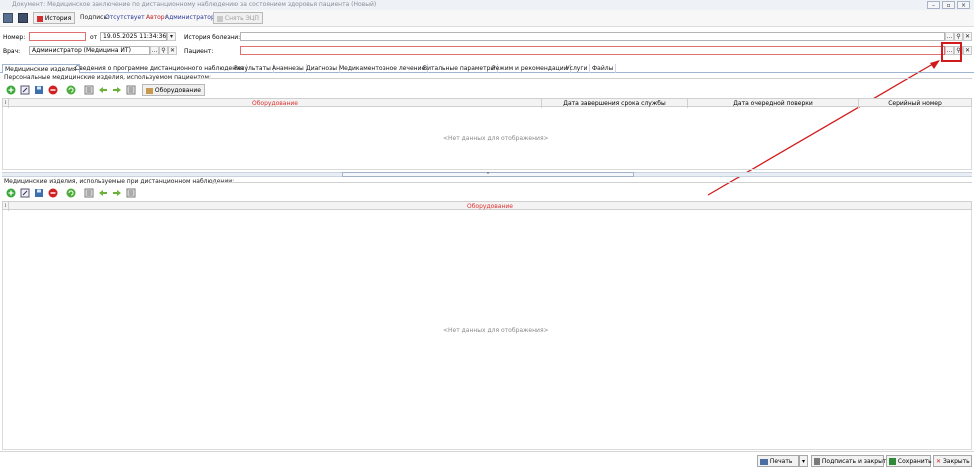  I want to click on section-divider, so click(583, 78).